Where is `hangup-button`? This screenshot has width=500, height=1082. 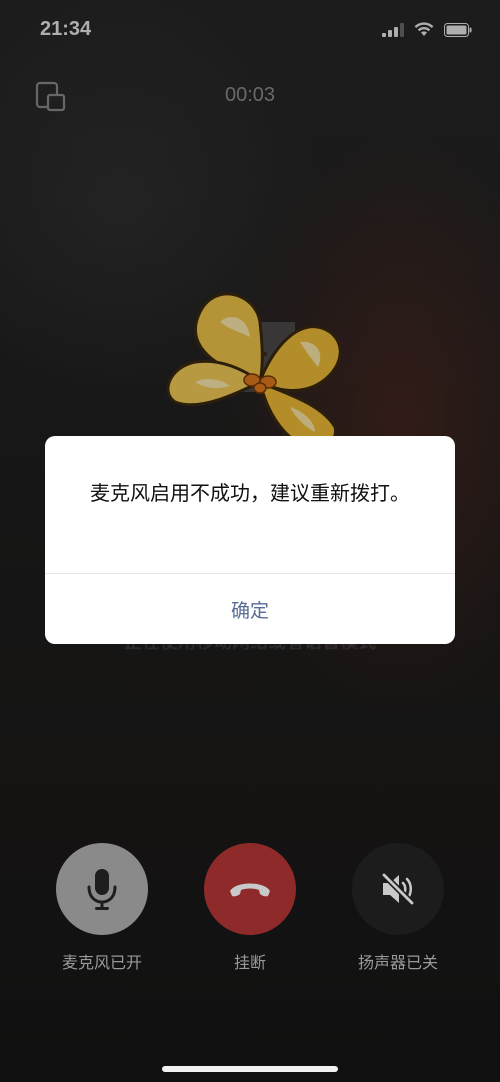 hangup-button is located at coordinates (250, 889).